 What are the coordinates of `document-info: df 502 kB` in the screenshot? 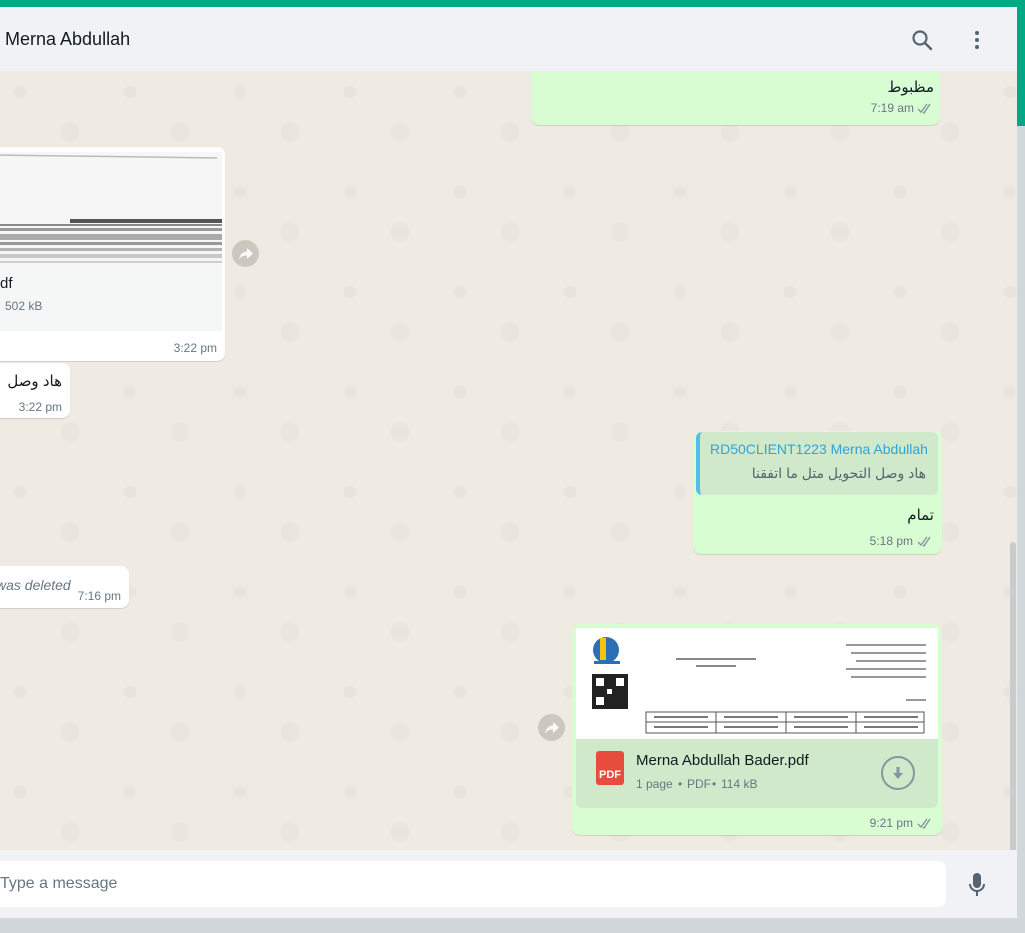 It's located at (111, 300).